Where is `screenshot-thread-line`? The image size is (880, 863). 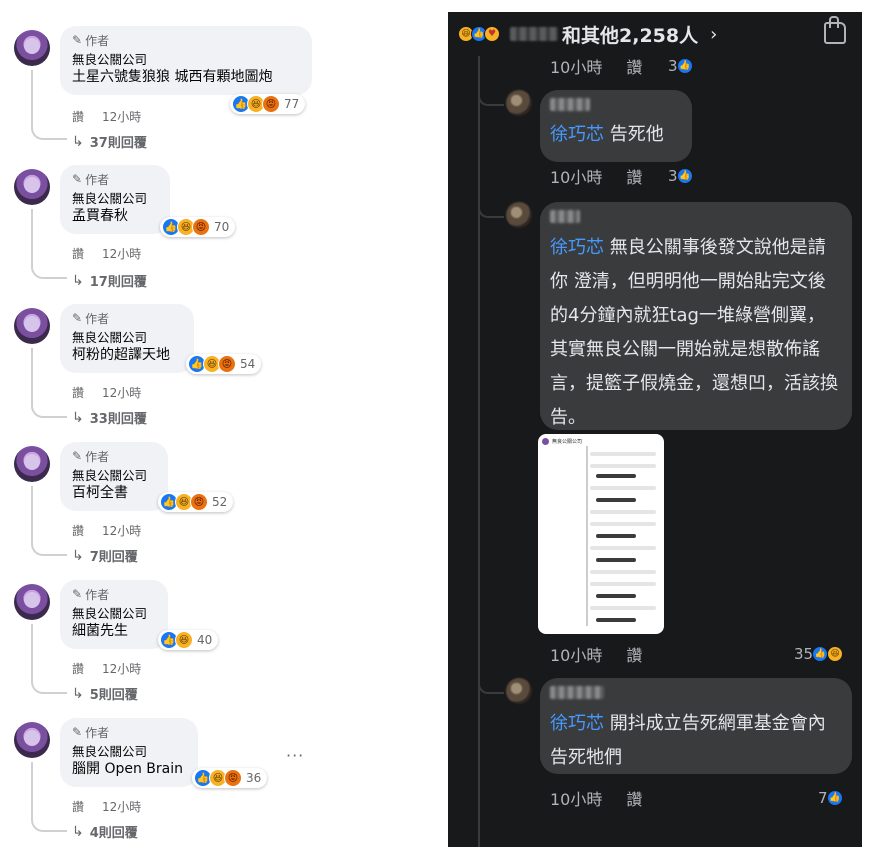
screenshot-thread-line is located at coordinates (587, 536).